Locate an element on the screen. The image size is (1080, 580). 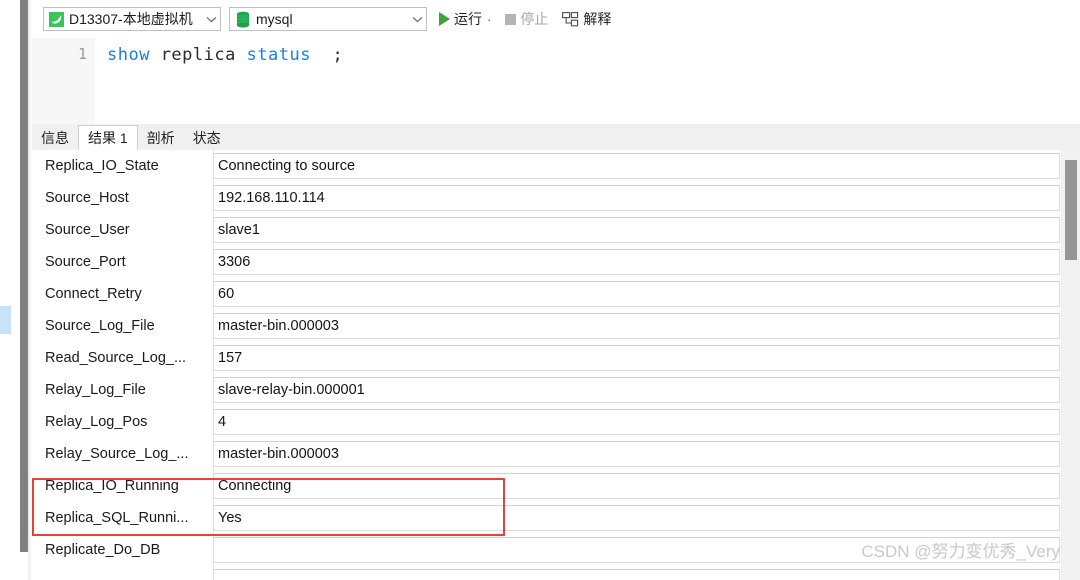
connection-label: D13307-本地虚拟机 is located at coordinates (131, 19).